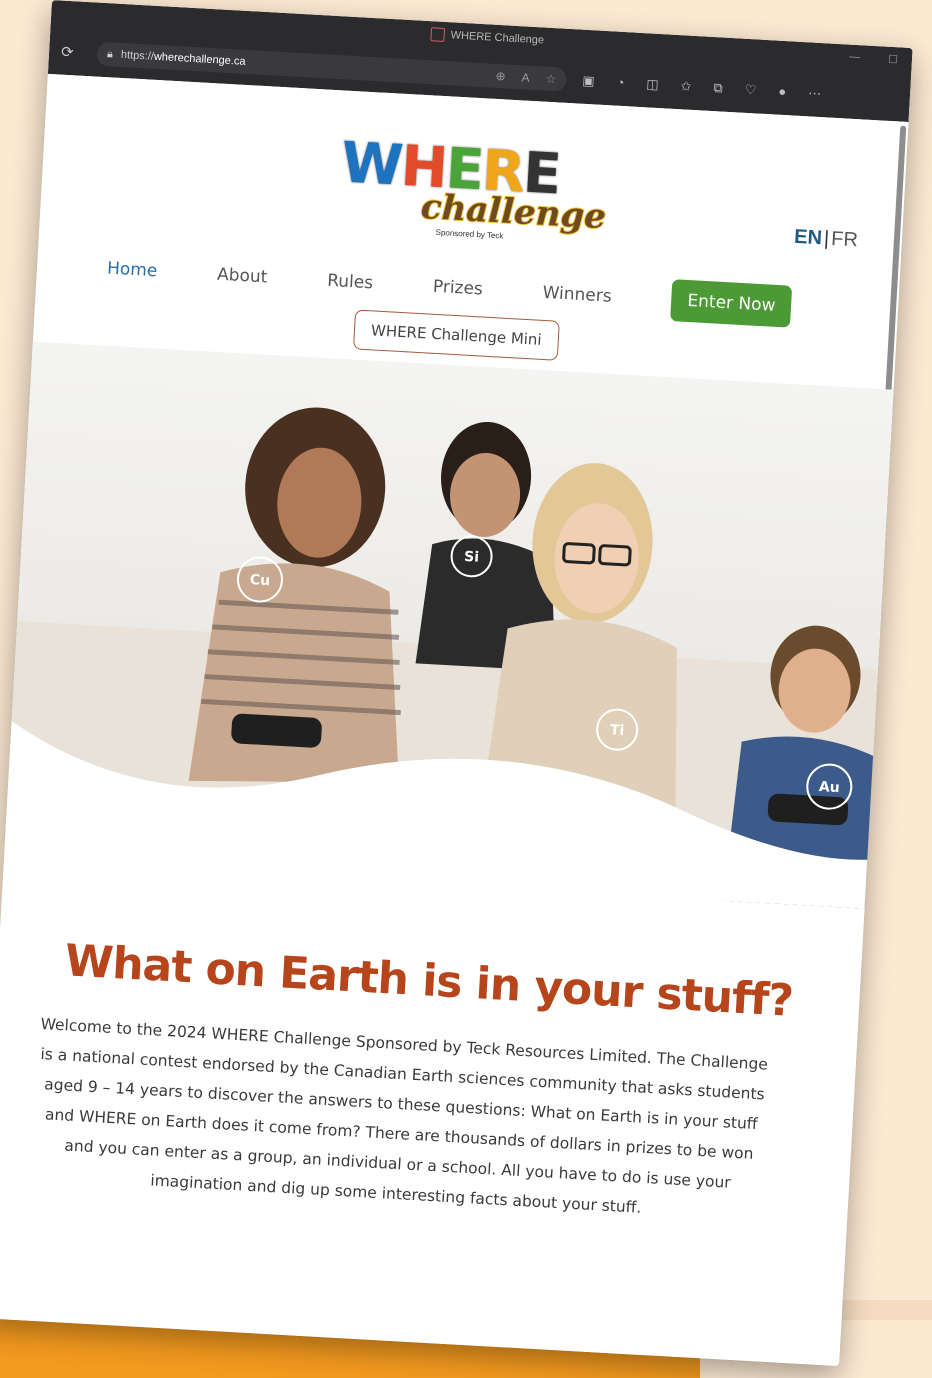  I want to click on where-challenge-mini-button: WHERE Challenge Mini, so click(456, 335).